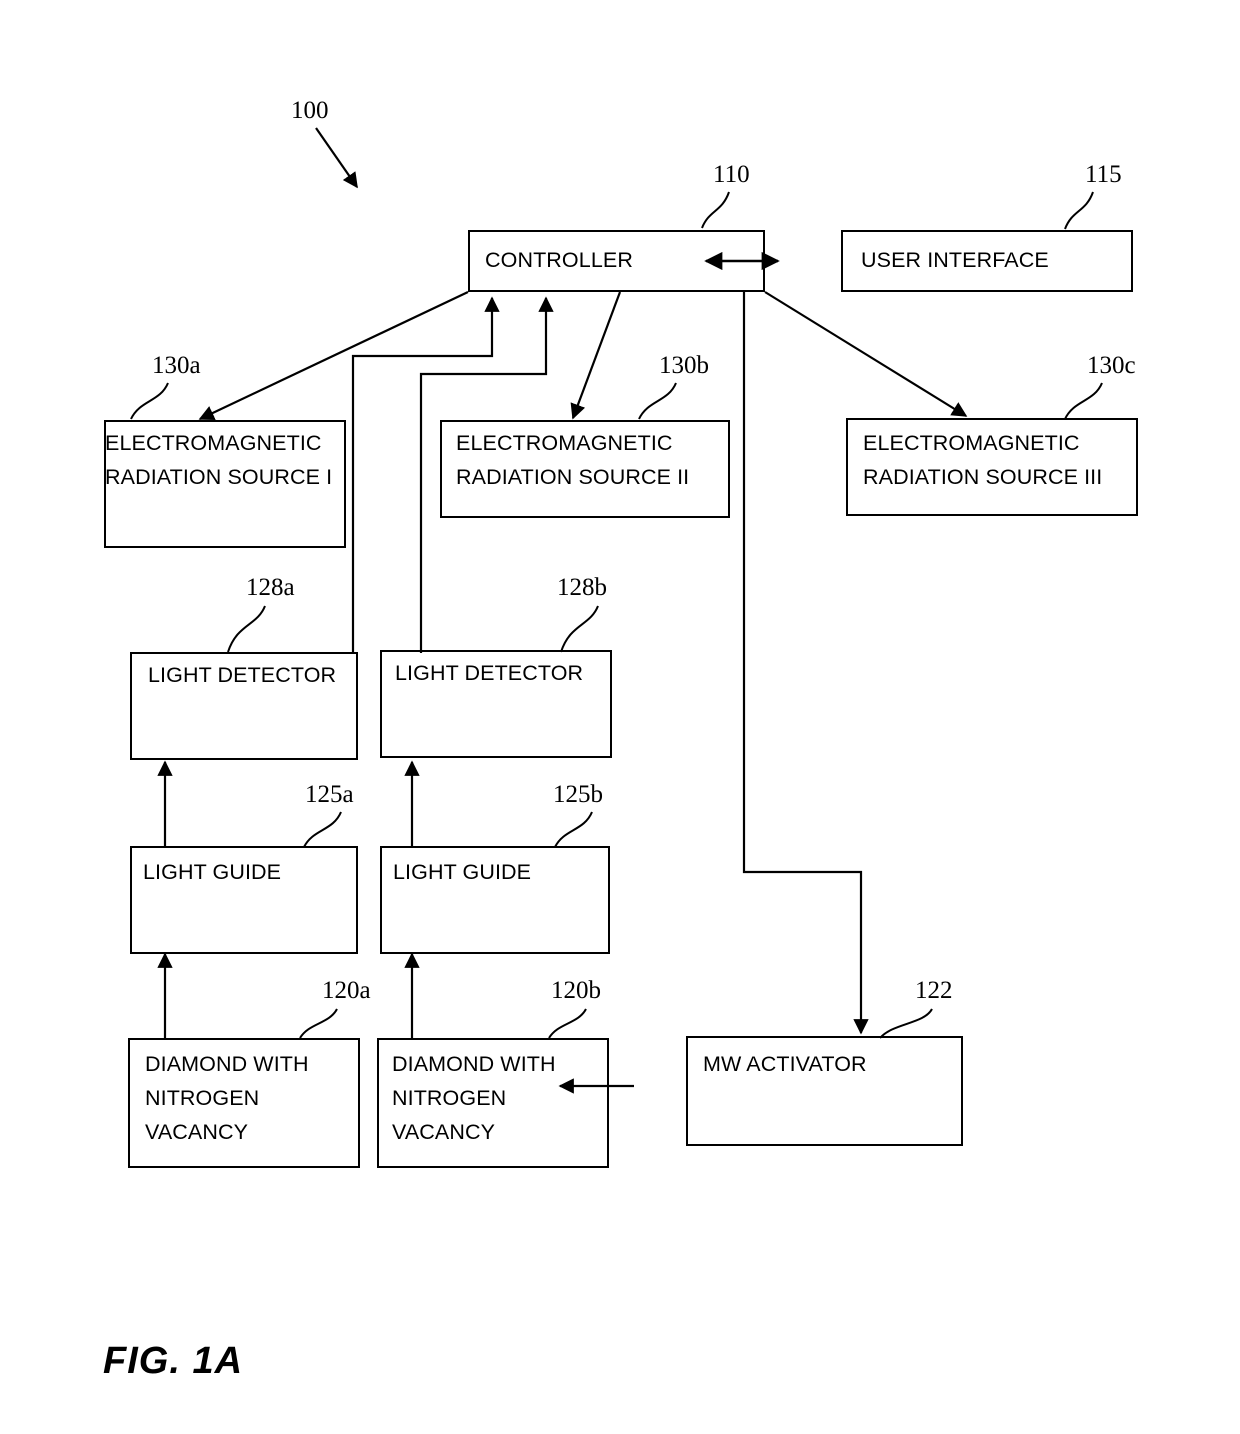 This screenshot has height=1434, width=1240. Describe the element at coordinates (310, 110) in the screenshot. I see `ref-num-100: 100` at that location.